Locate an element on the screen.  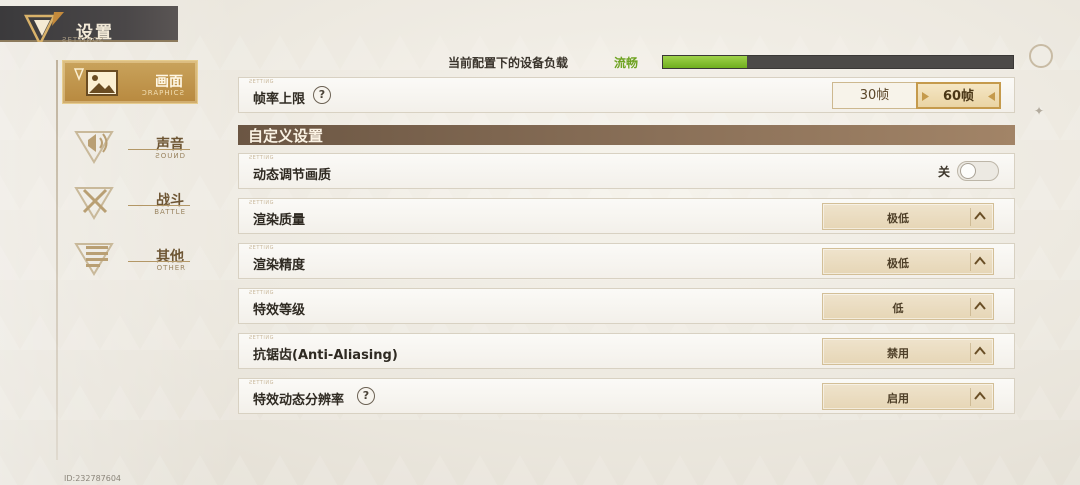
sidebar-item-sublabel: ƆRAPHICƧ is located at coordinates (163, 93).